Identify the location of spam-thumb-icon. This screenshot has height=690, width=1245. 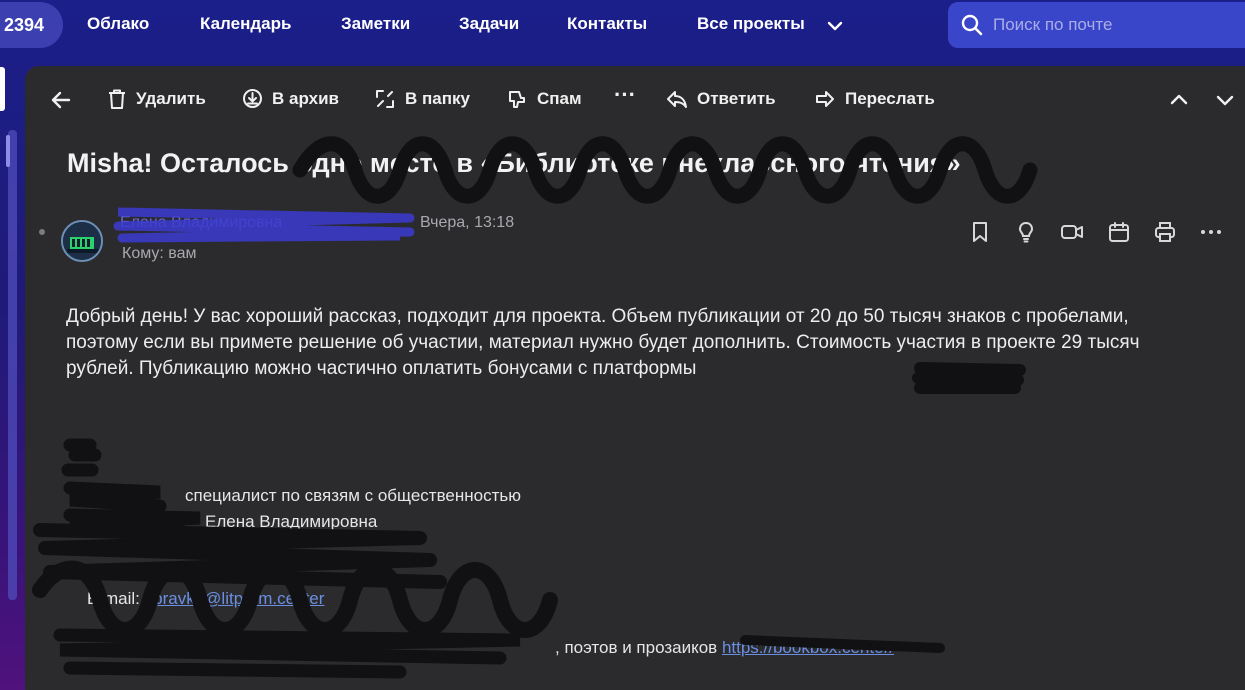
(517, 99).